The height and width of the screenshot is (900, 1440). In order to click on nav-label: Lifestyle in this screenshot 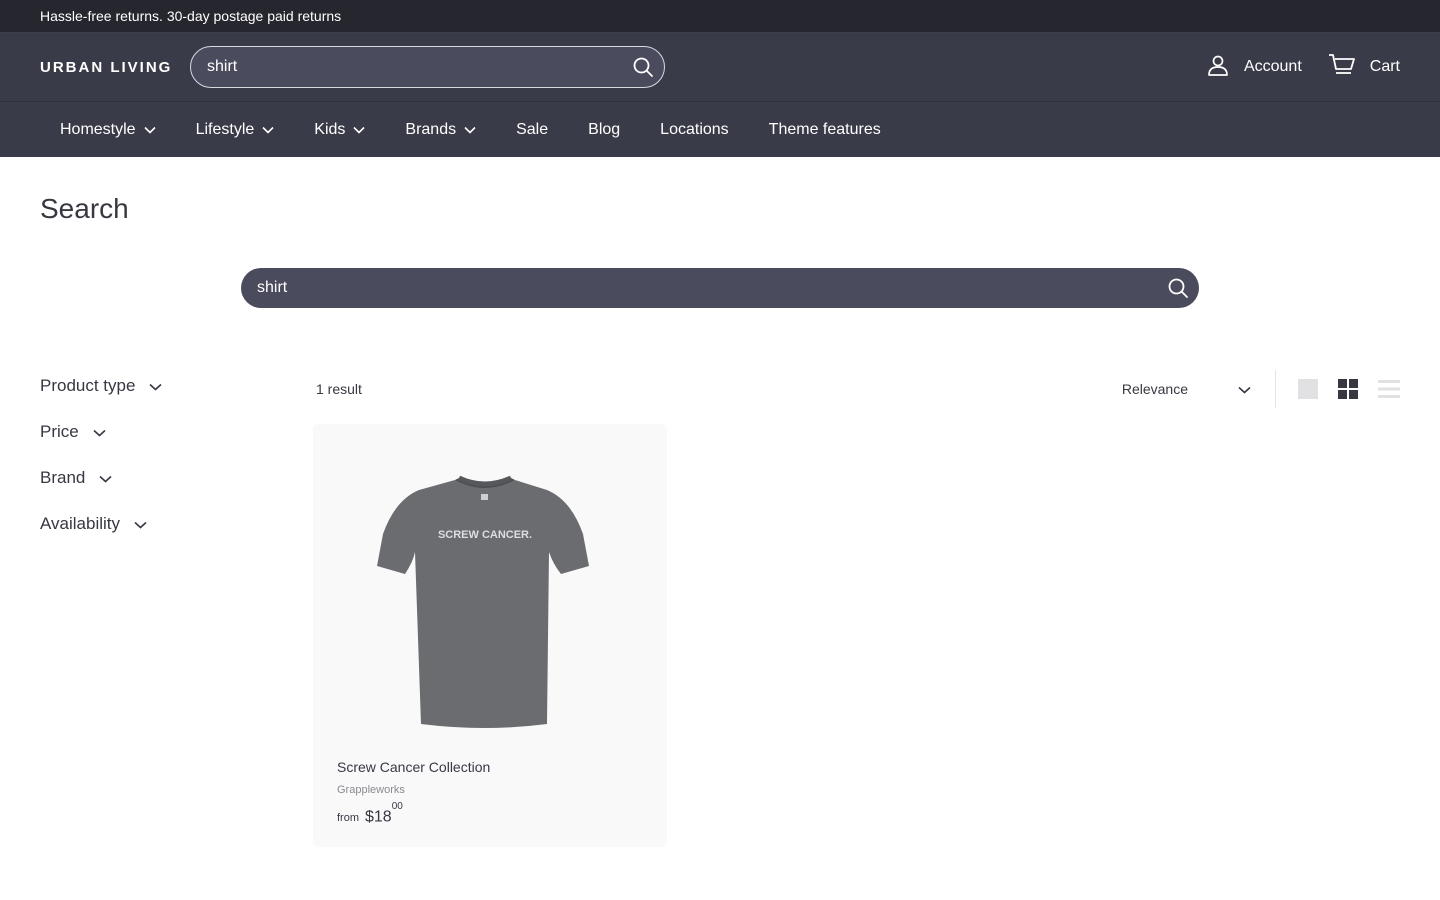, I will do `click(225, 129)`.